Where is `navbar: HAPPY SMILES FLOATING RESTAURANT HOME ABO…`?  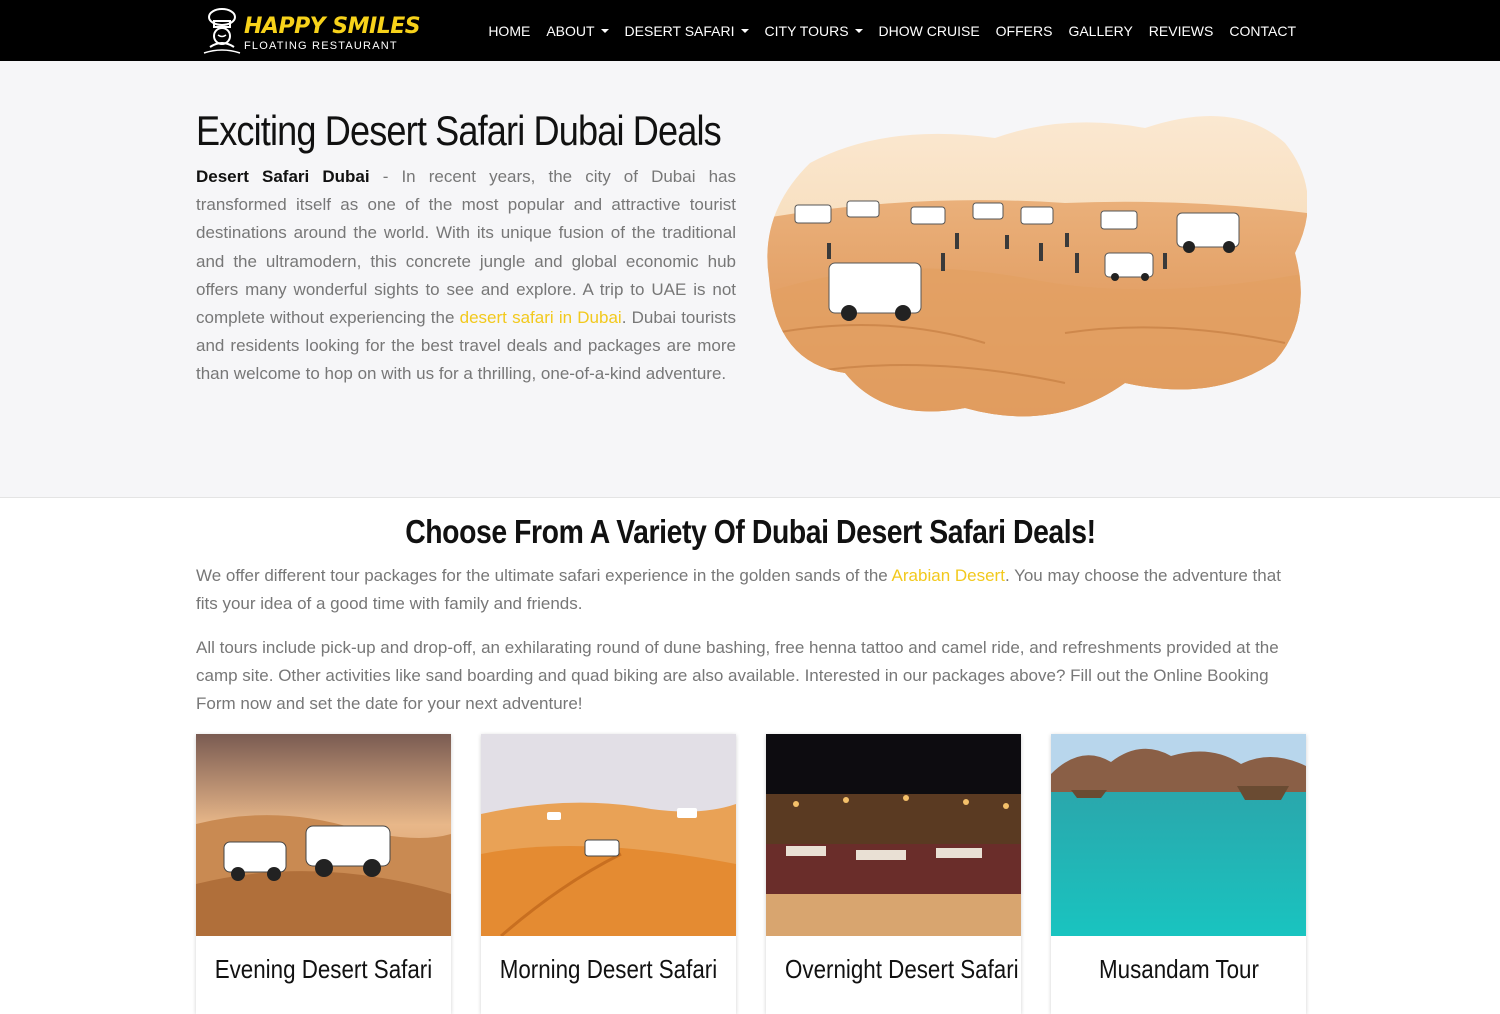
navbar: HAPPY SMILES FLOATING RESTAURANT HOME ABO… is located at coordinates (750, 30).